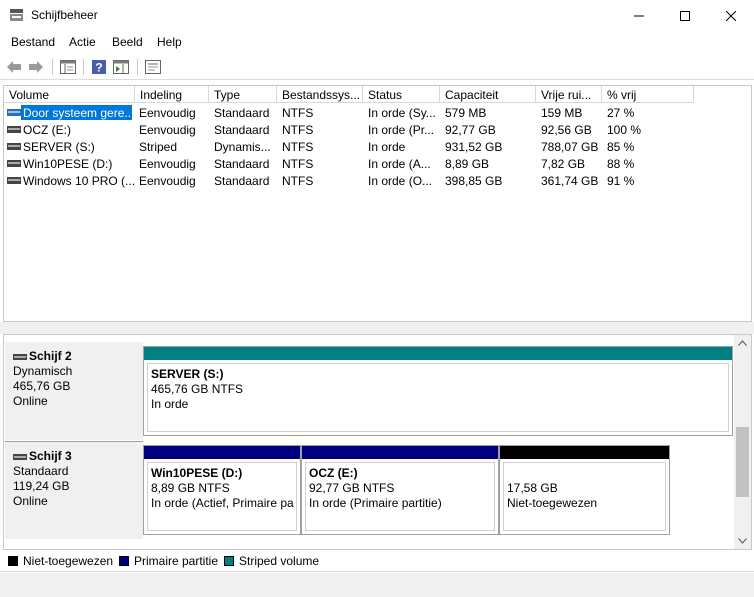 This screenshot has width=754, height=597. What do you see at coordinates (438, 353) in the screenshot?
I see `striped-volume-bar` at bounding box center [438, 353].